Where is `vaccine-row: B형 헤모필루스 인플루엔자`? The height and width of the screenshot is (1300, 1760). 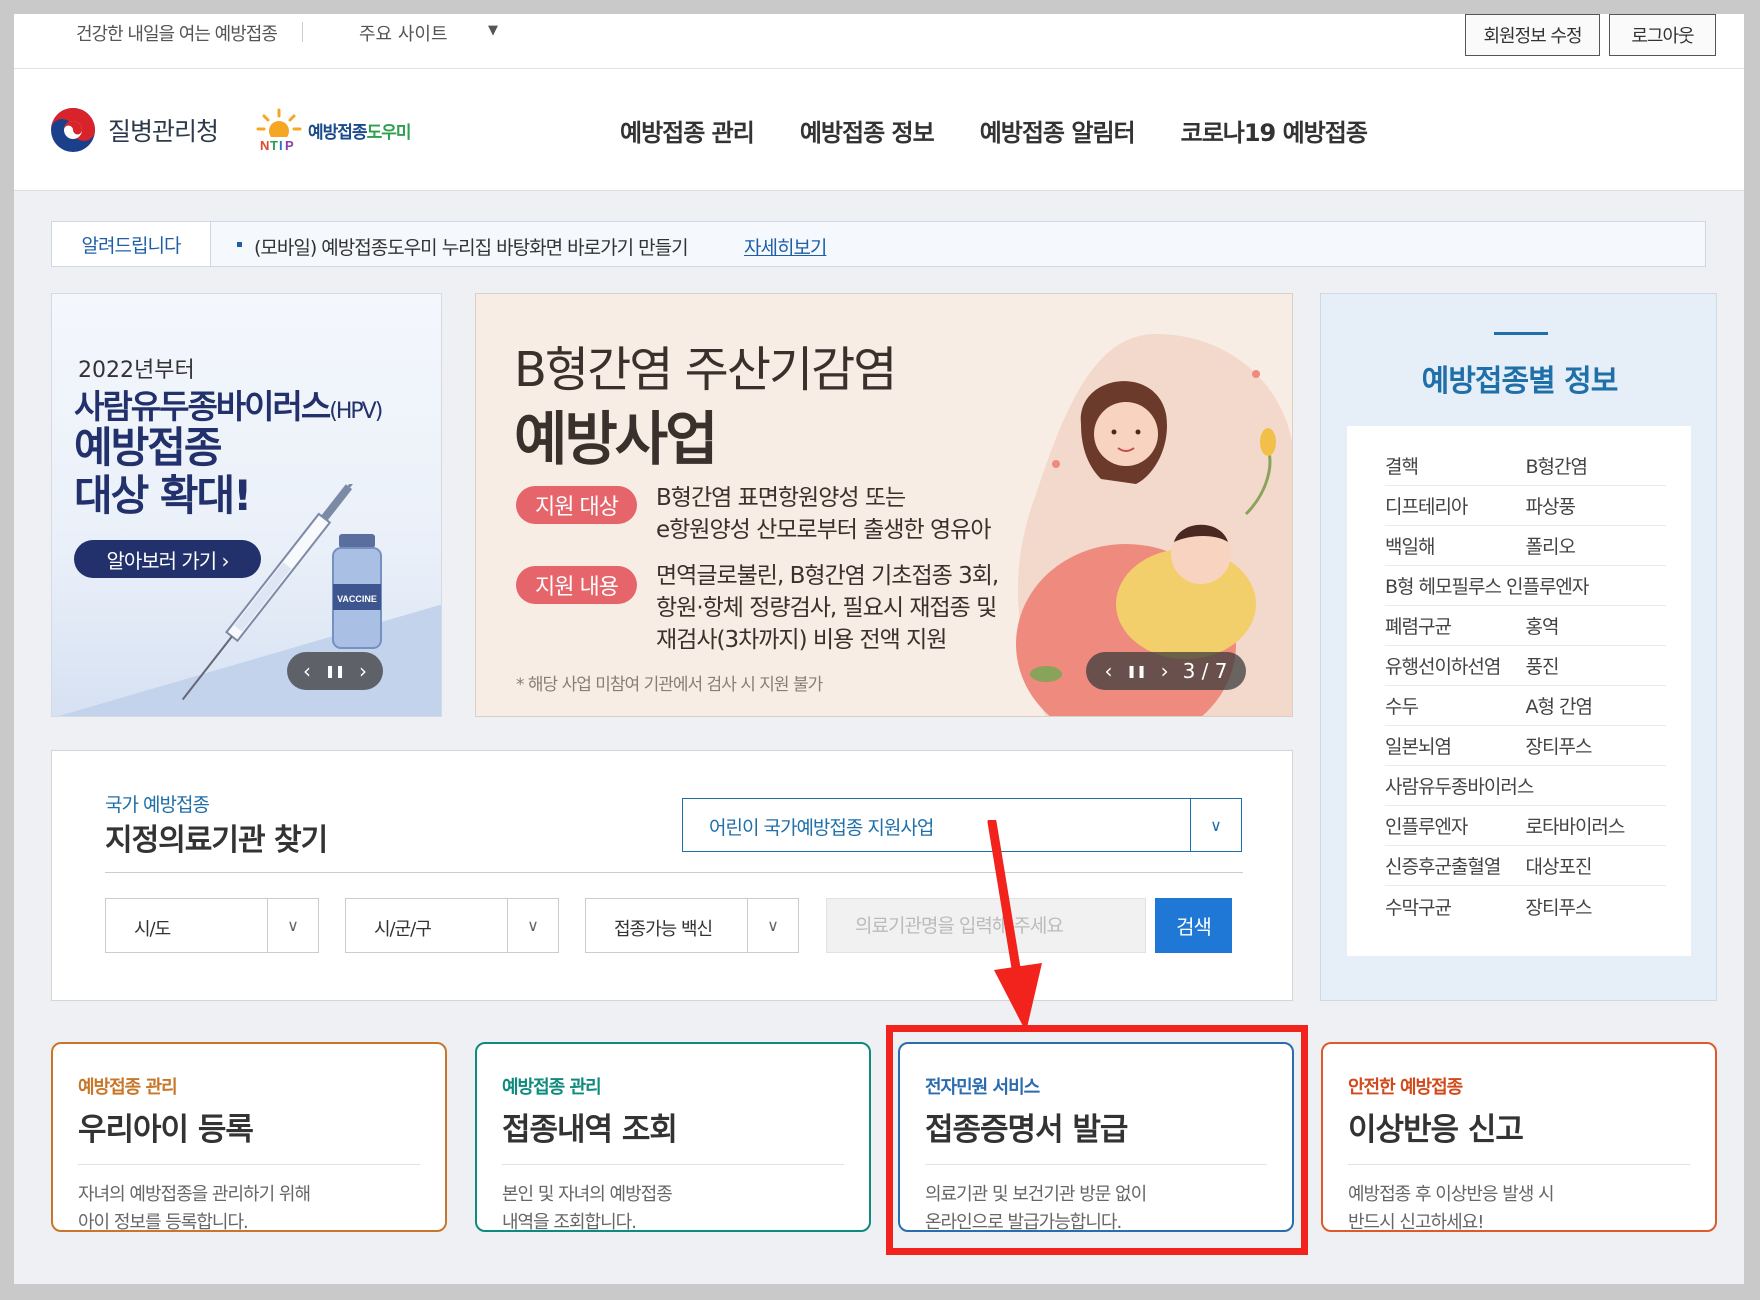
vaccine-row: B형 헤모필루스 인플루엔자 is located at coordinates (1525, 586).